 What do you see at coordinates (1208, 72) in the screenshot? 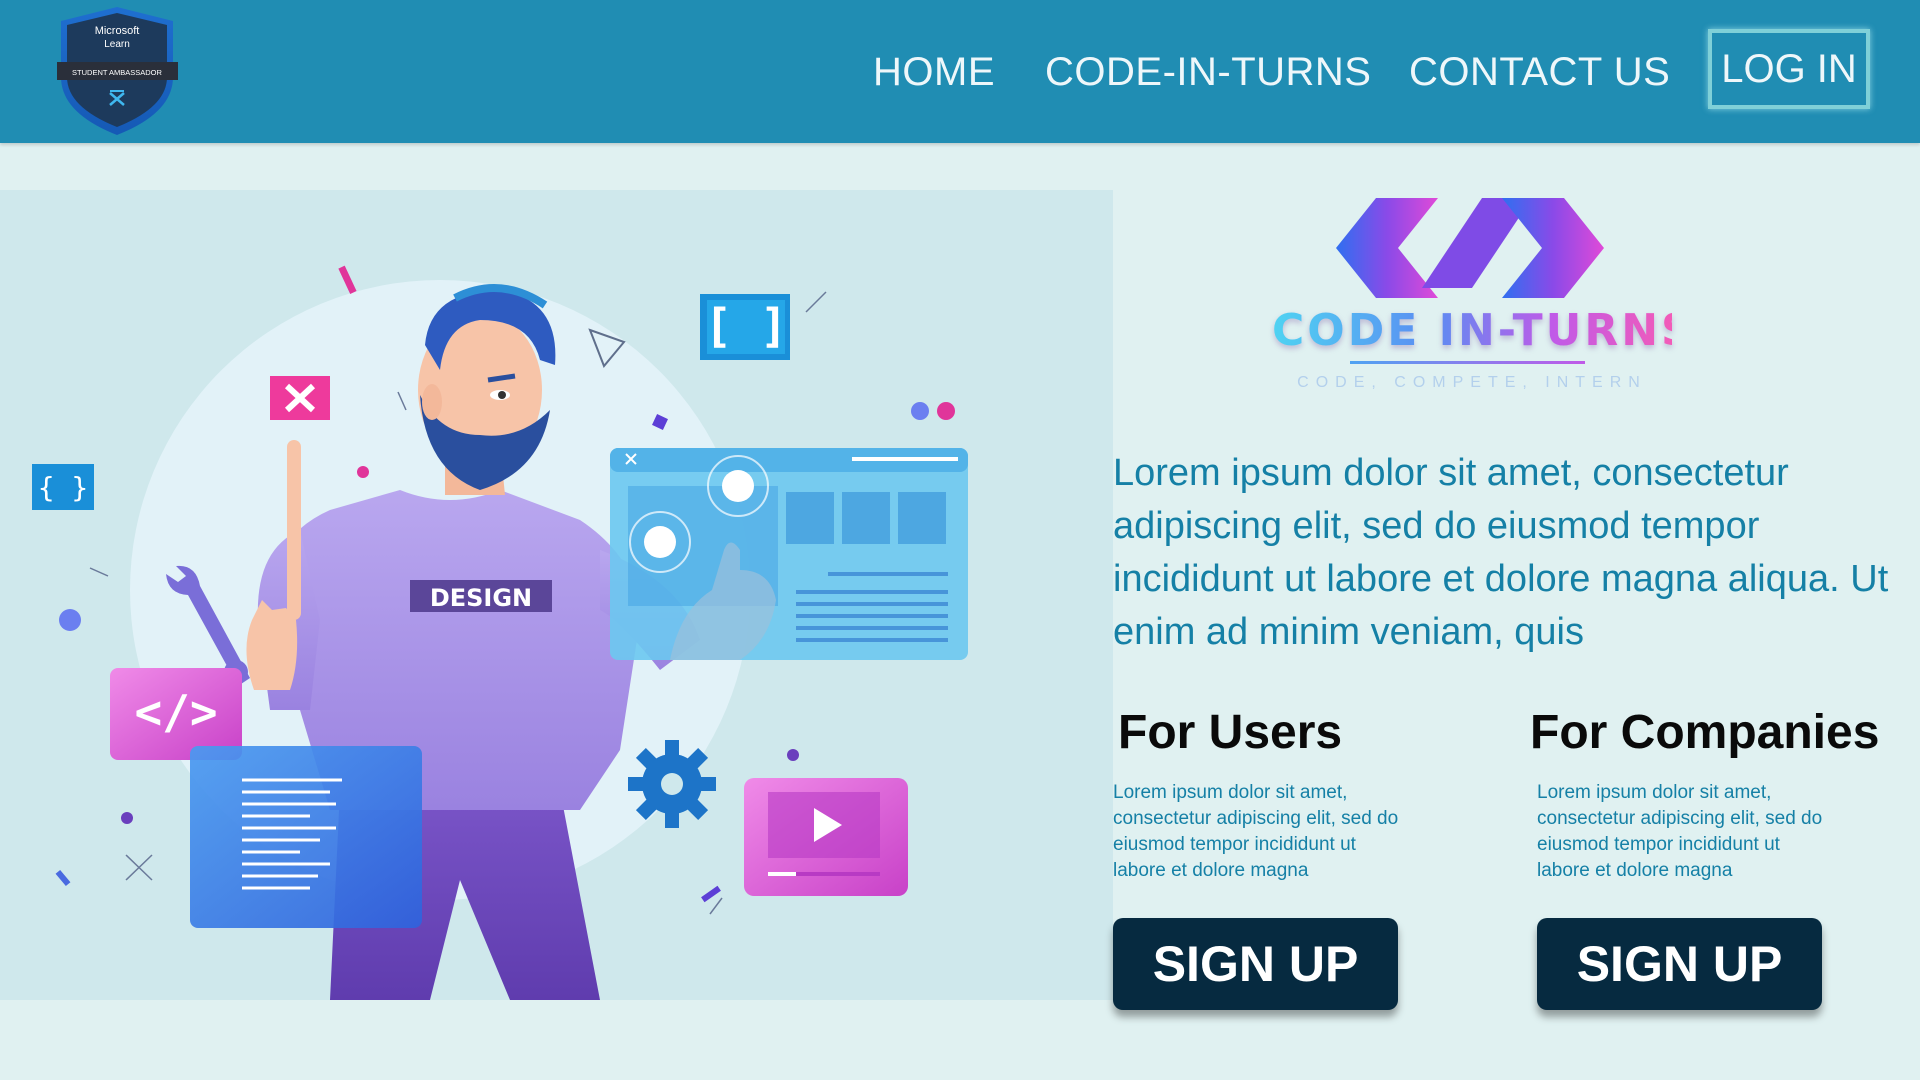
I see `nav-code-in-turns: CODE-IN-TURNS` at bounding box center [1208, 72].